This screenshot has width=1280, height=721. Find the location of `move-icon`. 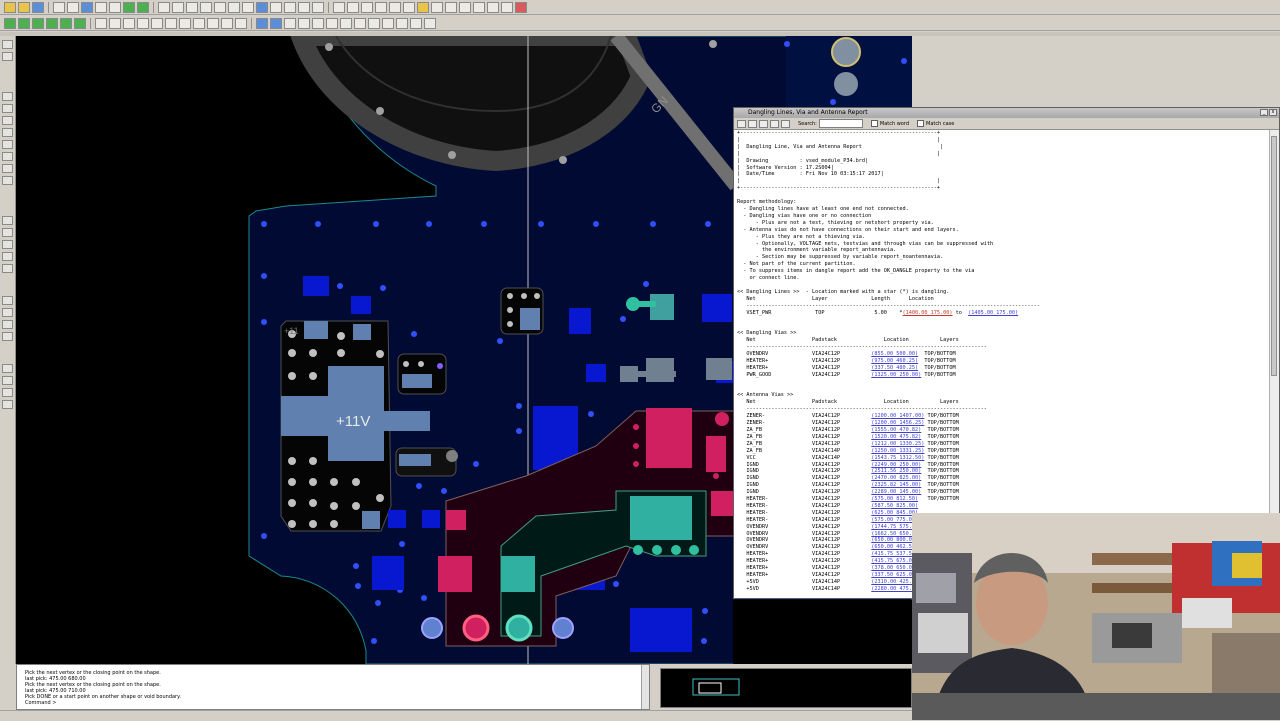

move-icon is located at coordinates (87, 7).